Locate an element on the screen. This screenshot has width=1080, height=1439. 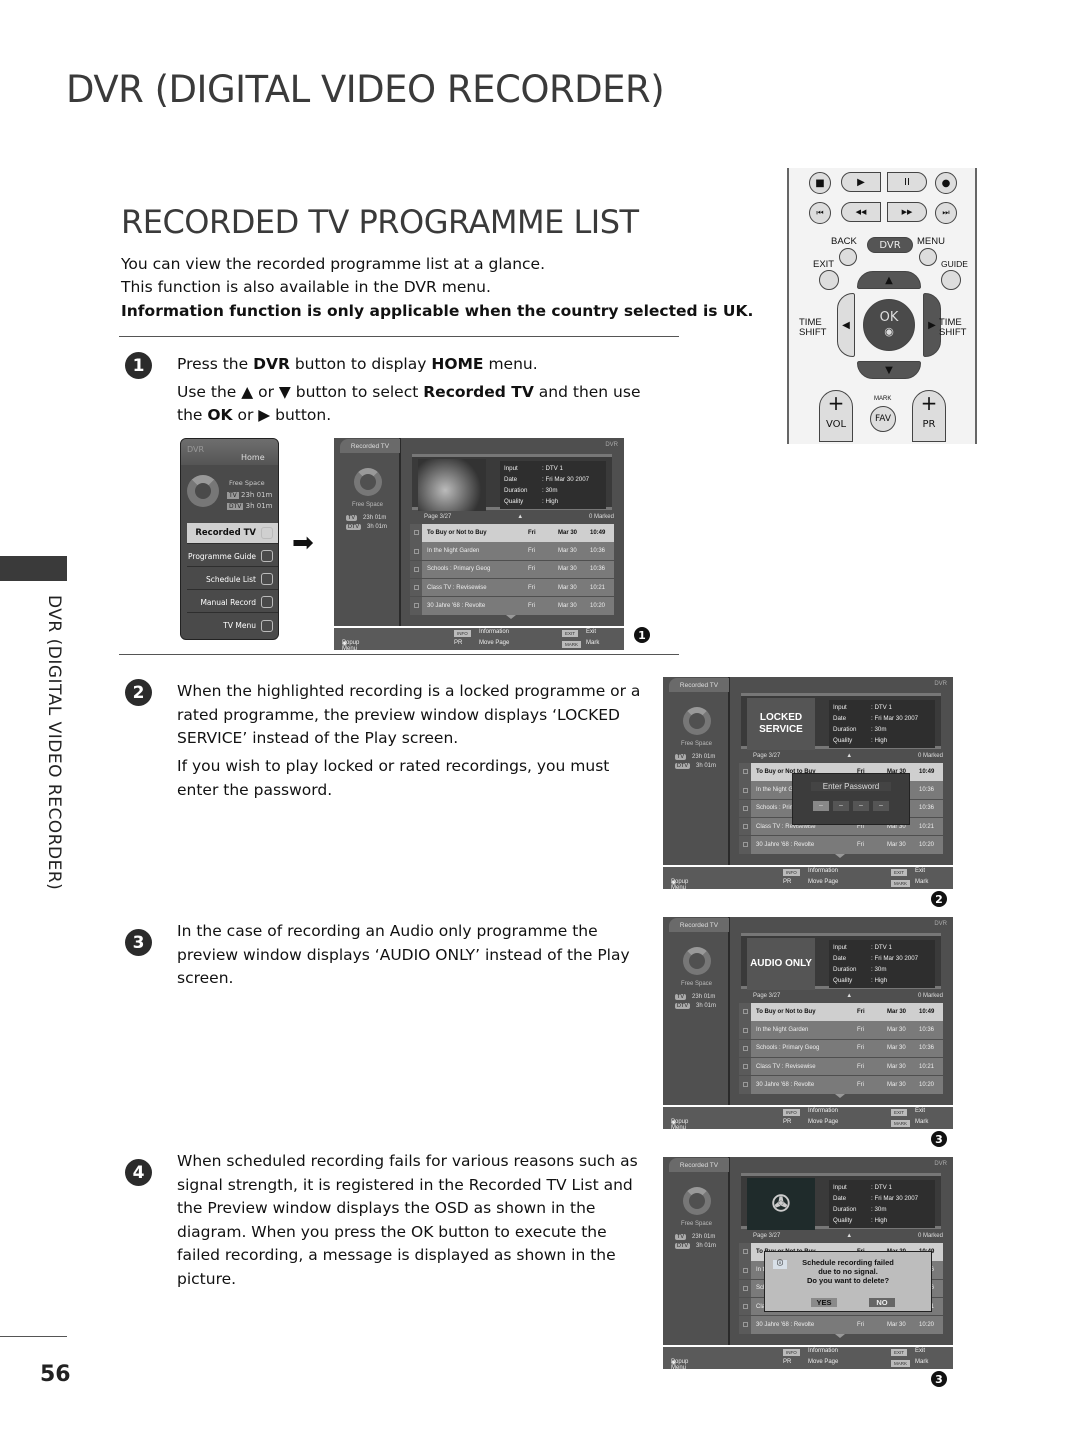
menu-item-programme-guide: Programme Guide is located at coordinates (232, 556).